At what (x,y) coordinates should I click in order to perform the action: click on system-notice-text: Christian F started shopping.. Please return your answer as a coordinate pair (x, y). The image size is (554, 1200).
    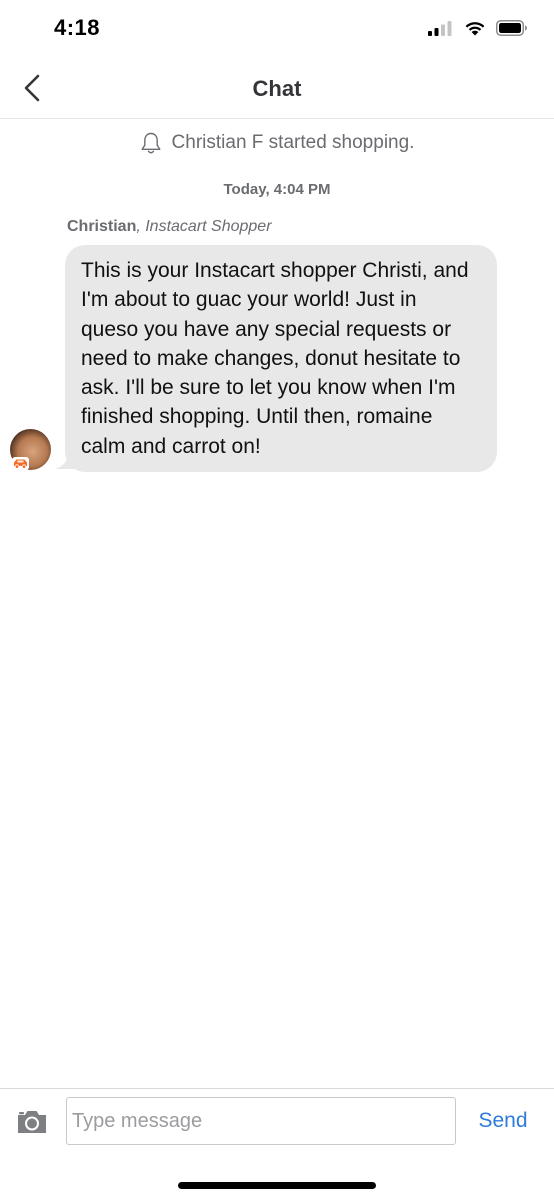
    Looking at the image, I should click on (293, 142).